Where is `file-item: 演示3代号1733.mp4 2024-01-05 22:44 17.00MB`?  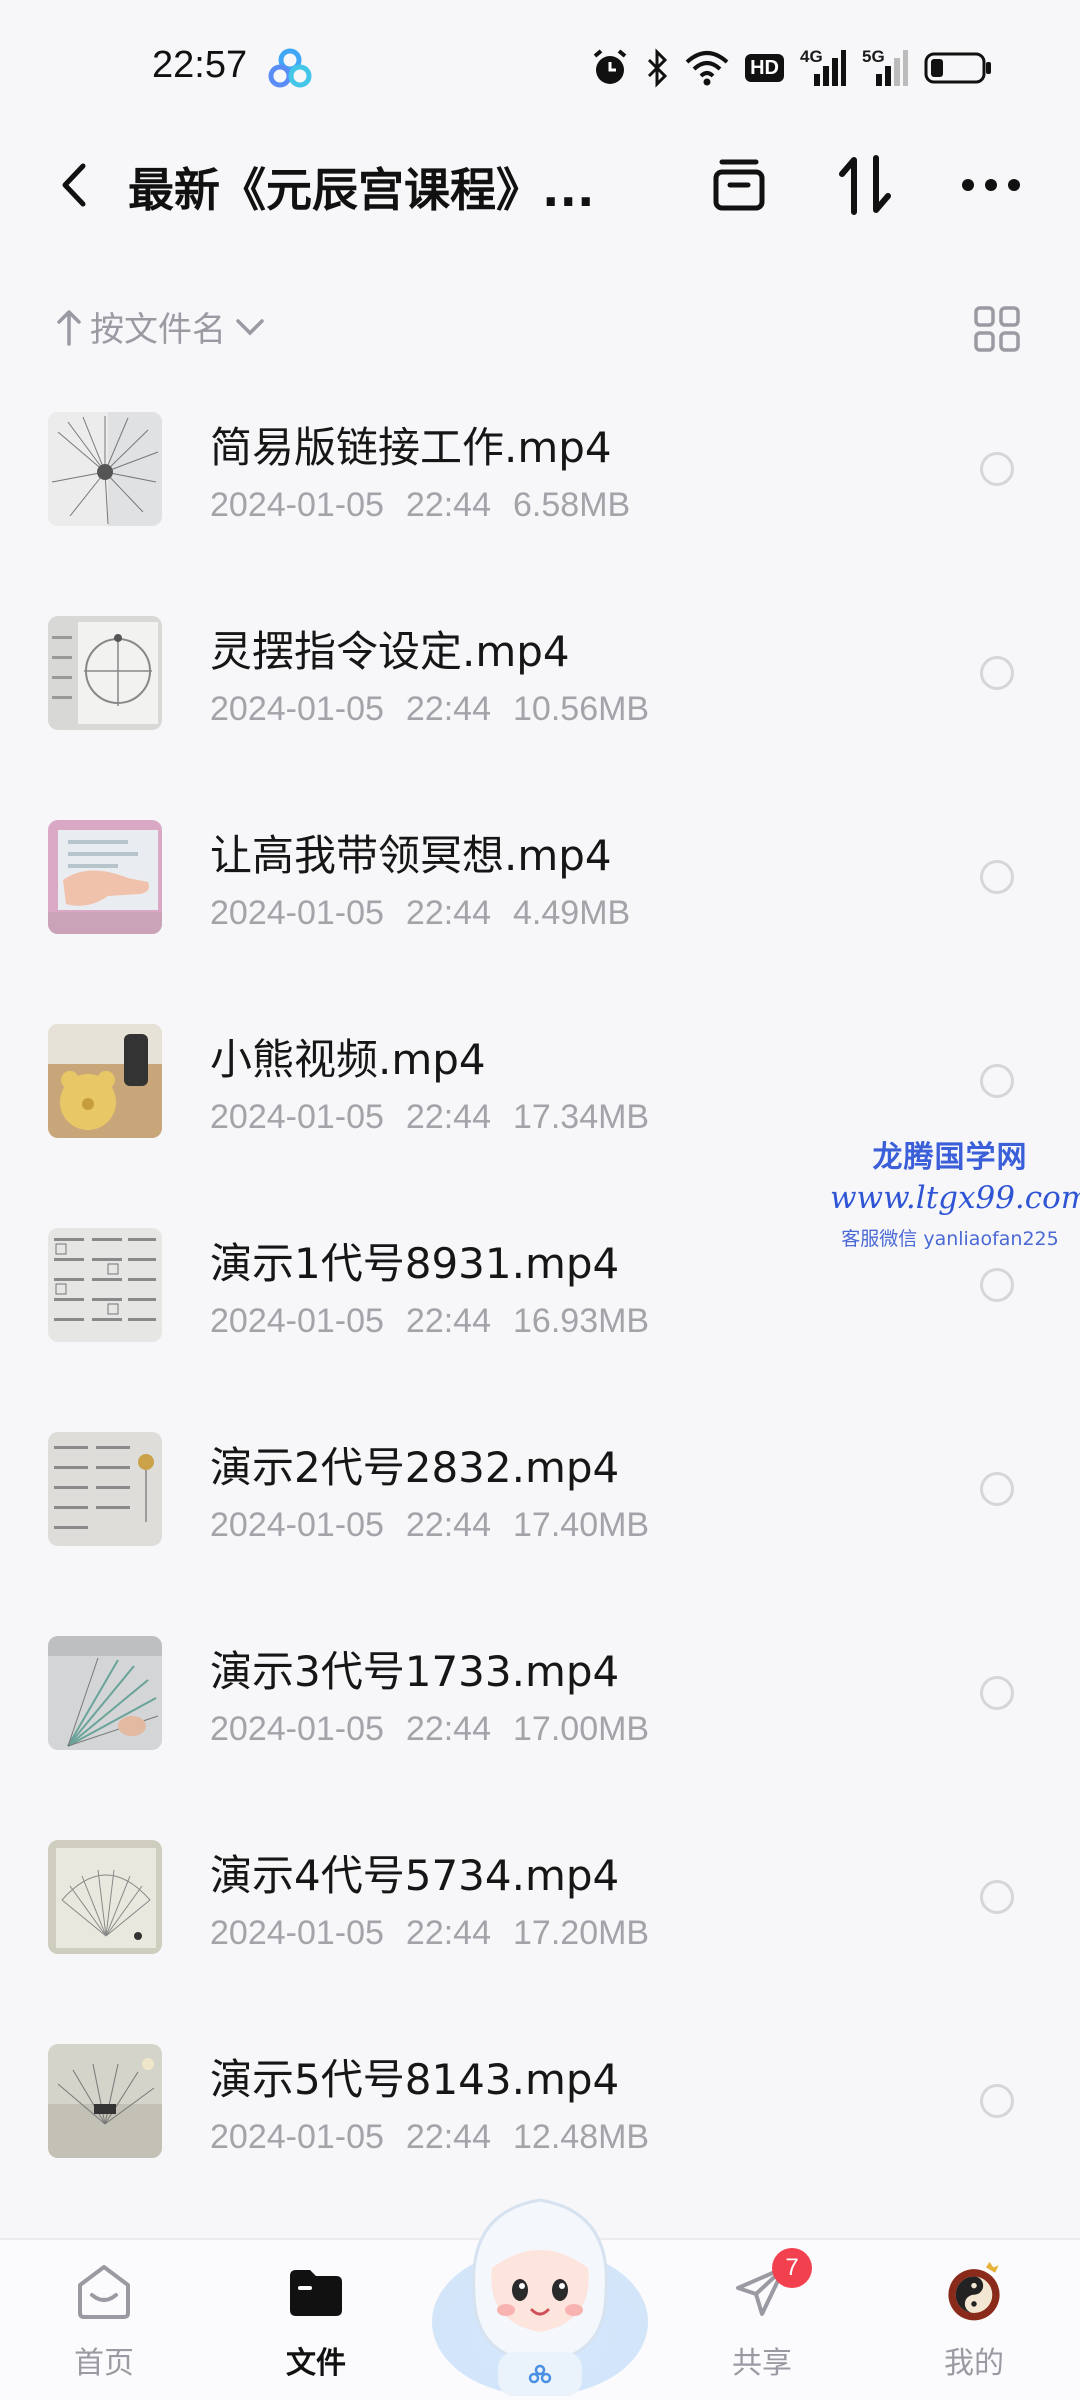 file-item: 演示3代号1733.mp4 2024-01-05 22:44 17.00MB is located at coordinates (540, 1726).